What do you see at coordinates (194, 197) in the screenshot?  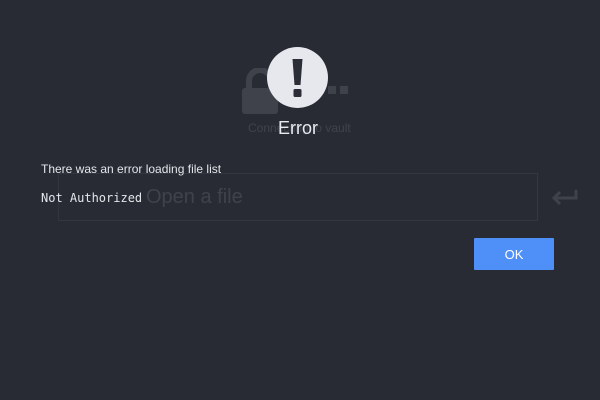 I see `file-search-placeholder: Open a file` at bounding box center [194, 197].